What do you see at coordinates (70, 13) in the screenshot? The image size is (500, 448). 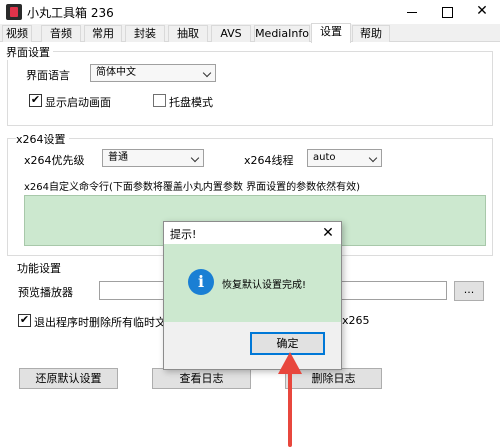 I see `window-title: 小丸工具箱 236` at bounding box center [70, 13].